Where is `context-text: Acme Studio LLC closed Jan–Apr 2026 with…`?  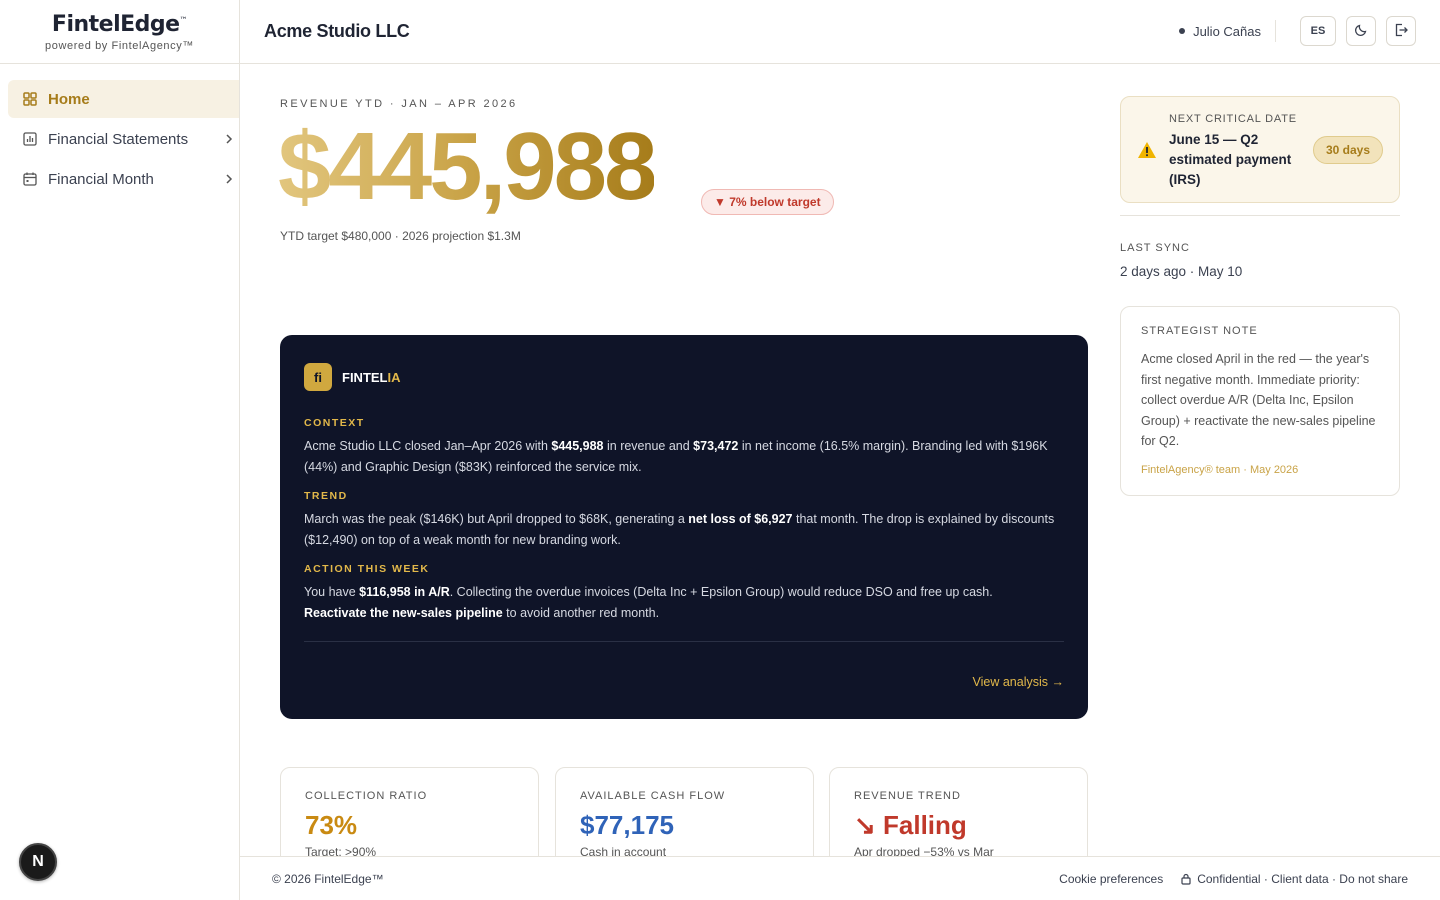 context-text: Acme Studio LLC closed Jan–Apr 2026 with… is located at coordinates (676, 456).